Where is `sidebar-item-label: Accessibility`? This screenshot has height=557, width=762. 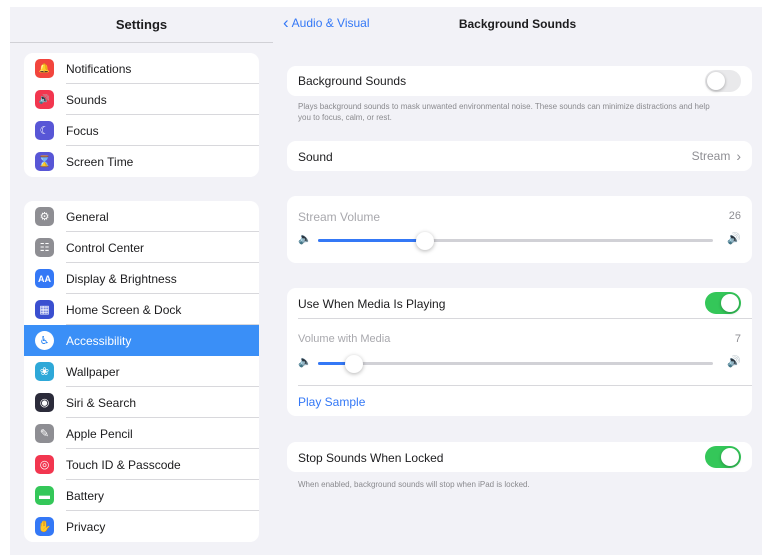 sidebar-item-label: Accessibility is located at coordinates (99, 340).